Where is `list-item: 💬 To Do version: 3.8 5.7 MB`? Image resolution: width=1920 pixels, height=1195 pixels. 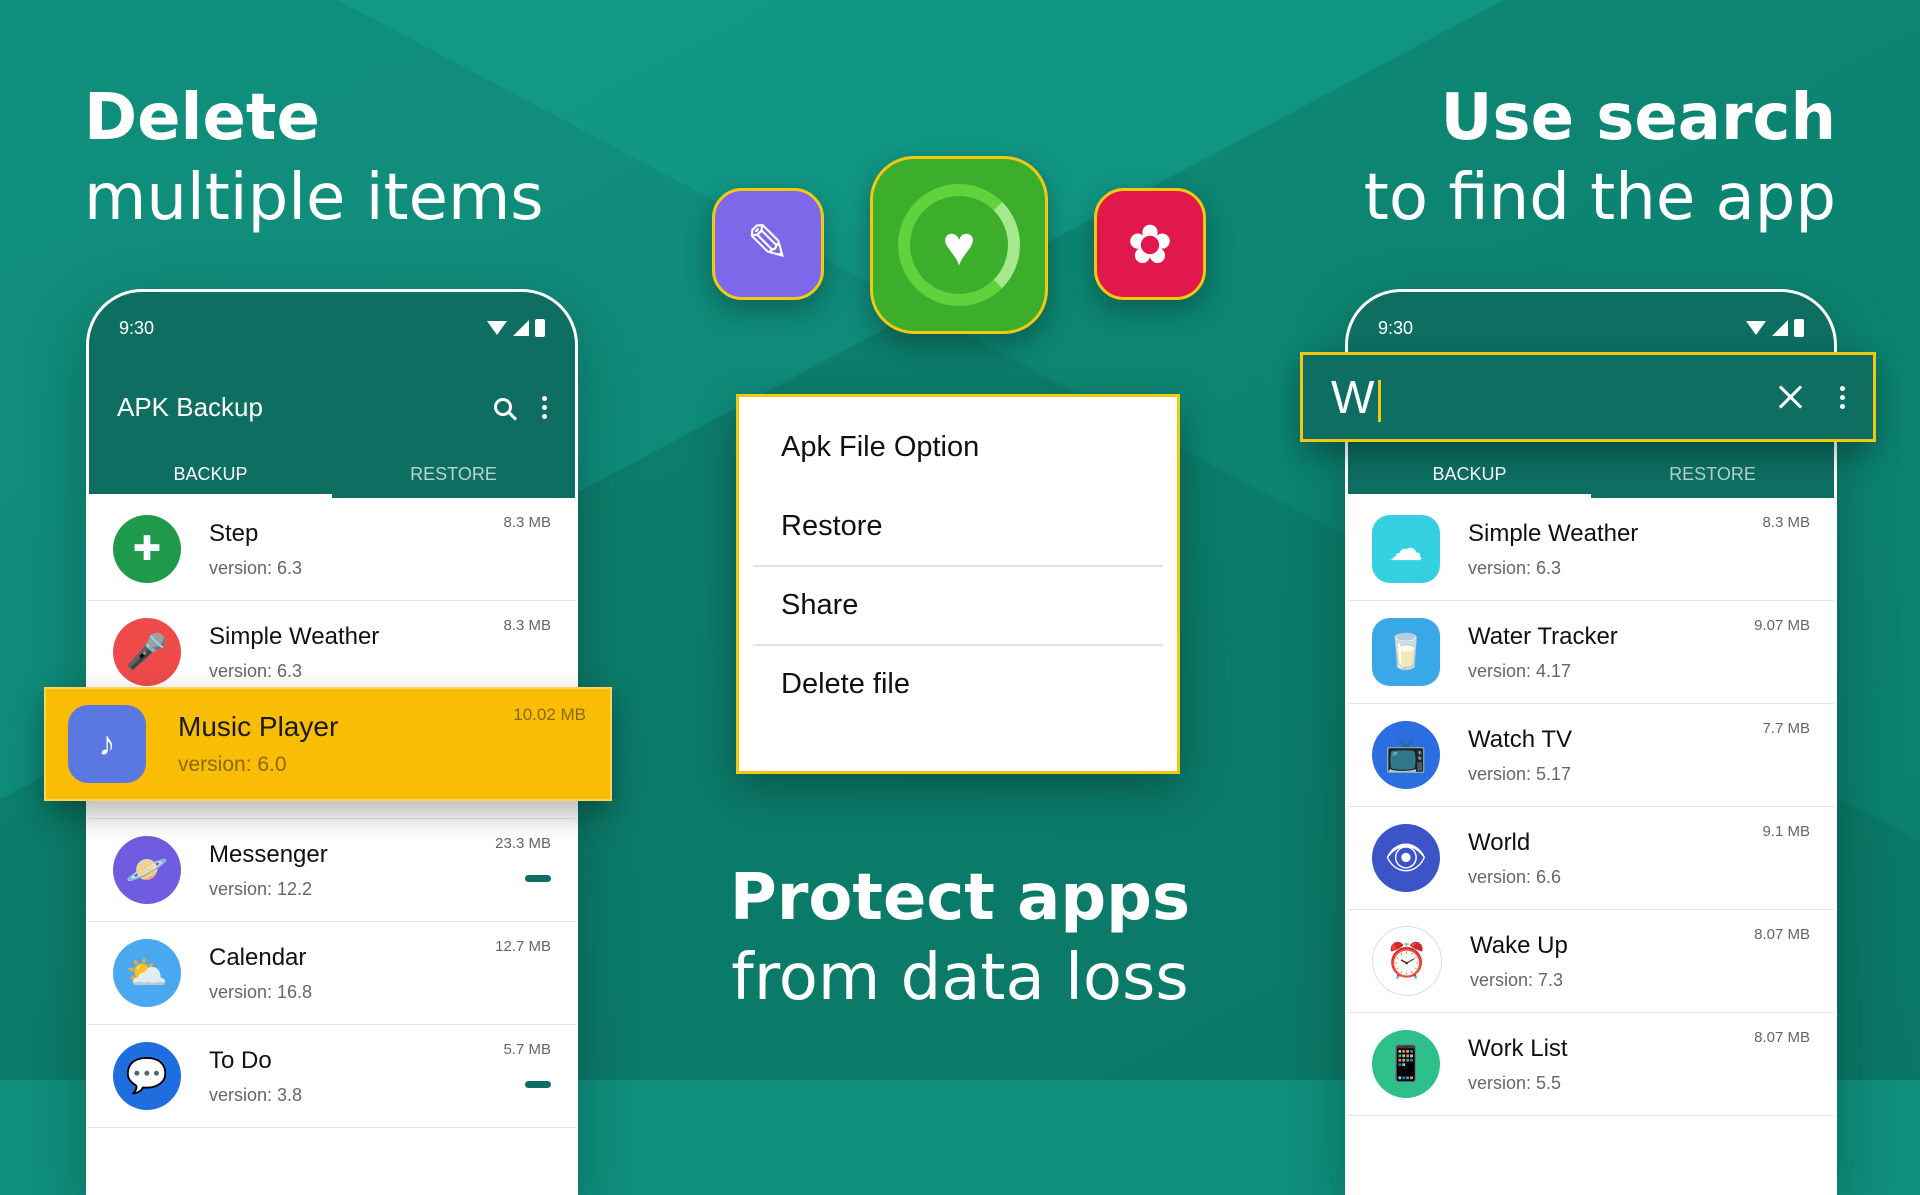 list-item: 💬 To Do version: 3.8 5.7 MB is located at coordinates (332, 1076).